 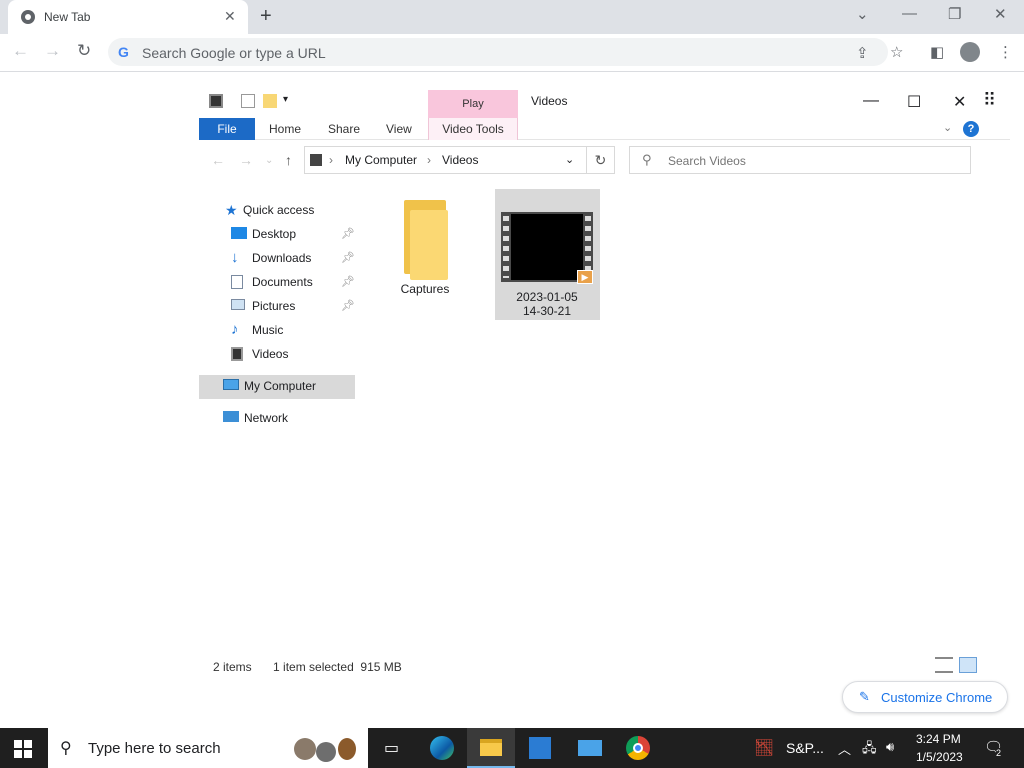 I want to click on nav-item-music: ♪ Music, so click(x=293, y=330).